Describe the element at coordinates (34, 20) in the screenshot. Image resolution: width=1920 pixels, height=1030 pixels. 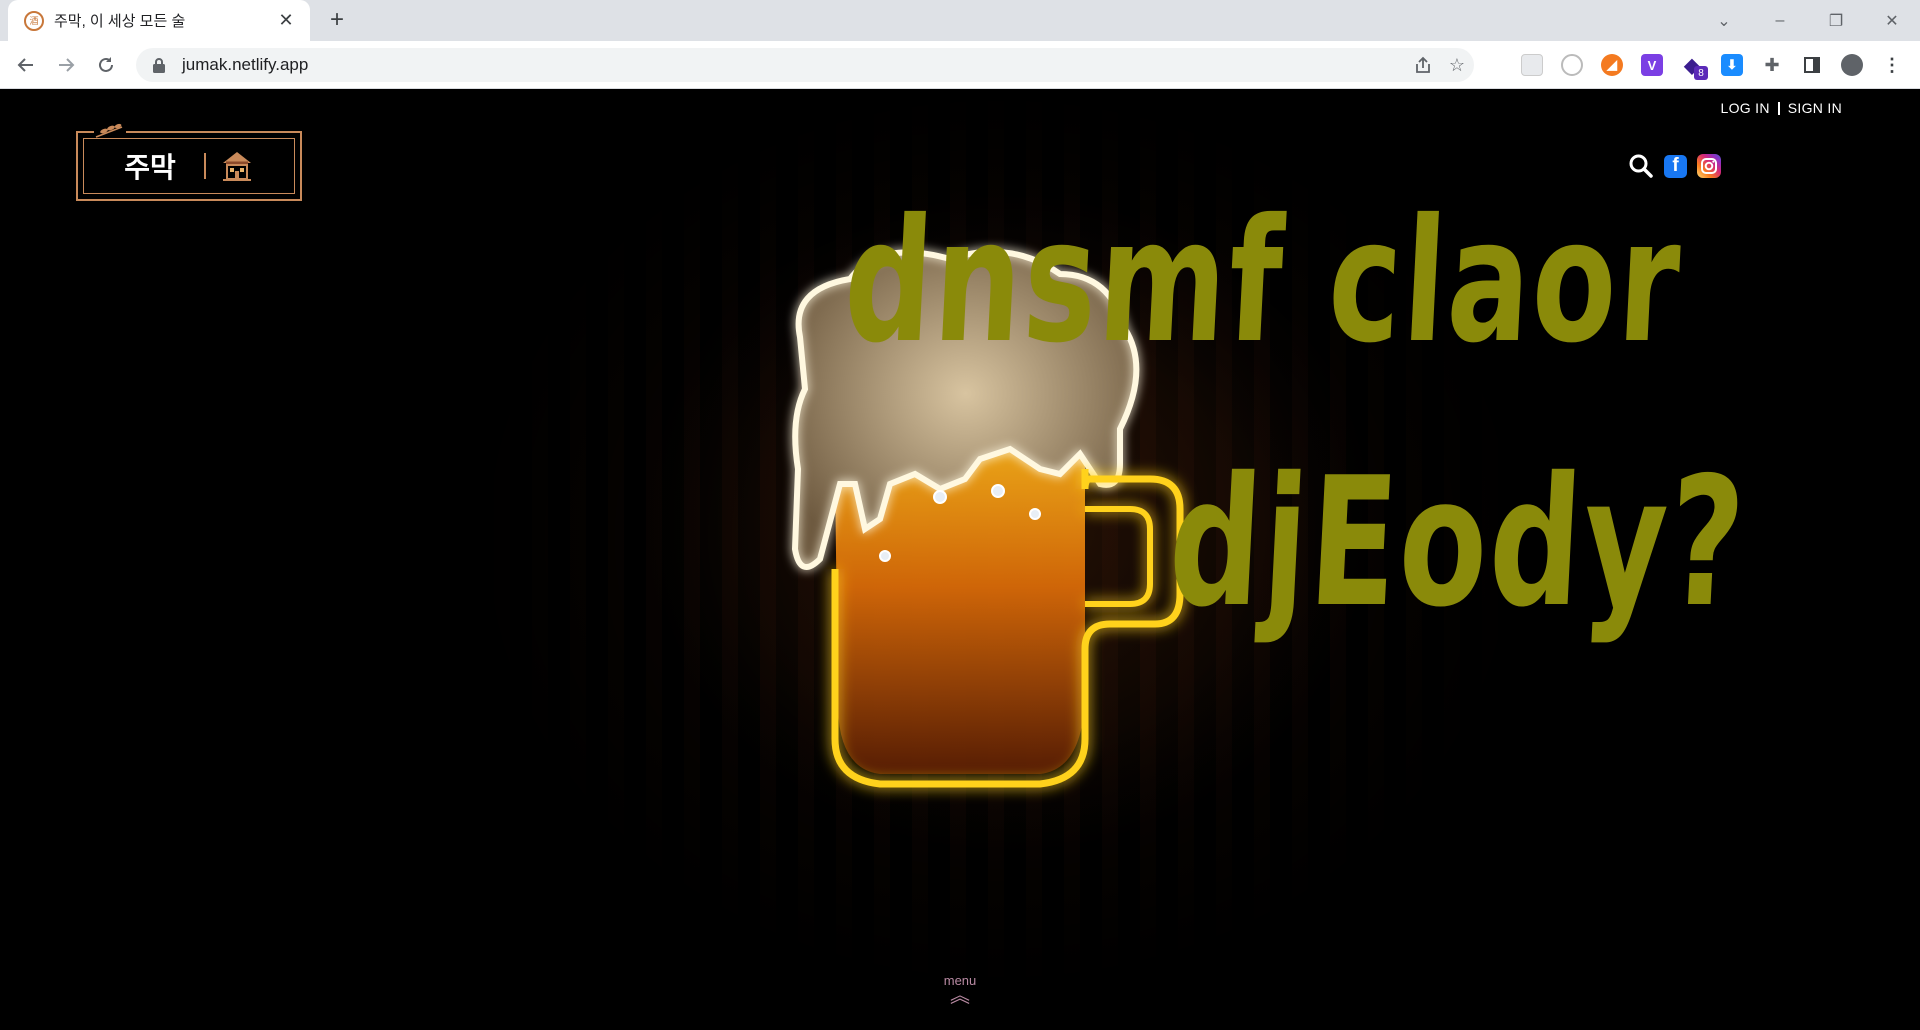
I see `favicon-icon: 酒` at that location.